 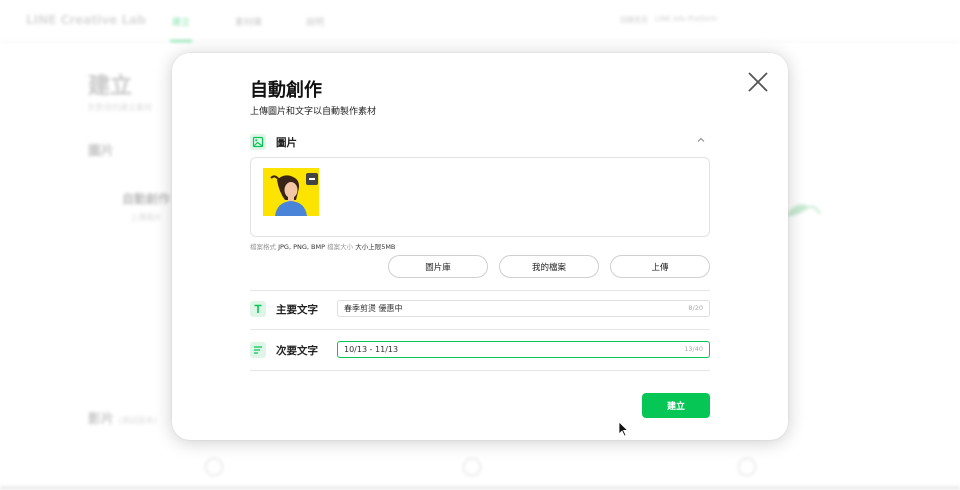 What do you see at coordinates (634, 20) in the screenshot?
I see `nav-feedback-link: 回饋意見` at bounding box center [634, 20].